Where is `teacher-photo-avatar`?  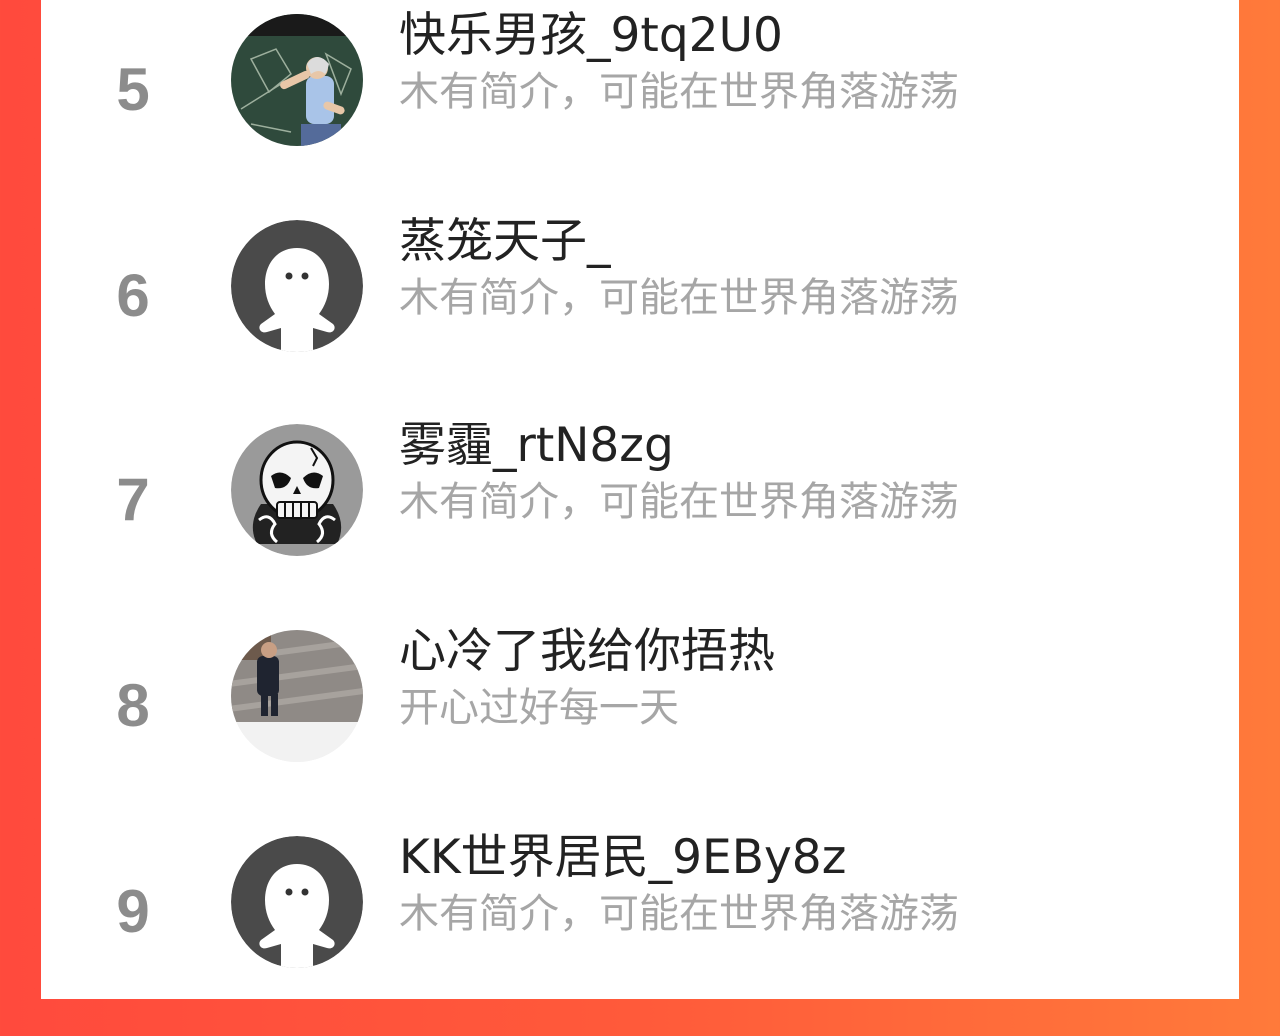
teacher-photo-avatar is located at coordinates (297, 80).